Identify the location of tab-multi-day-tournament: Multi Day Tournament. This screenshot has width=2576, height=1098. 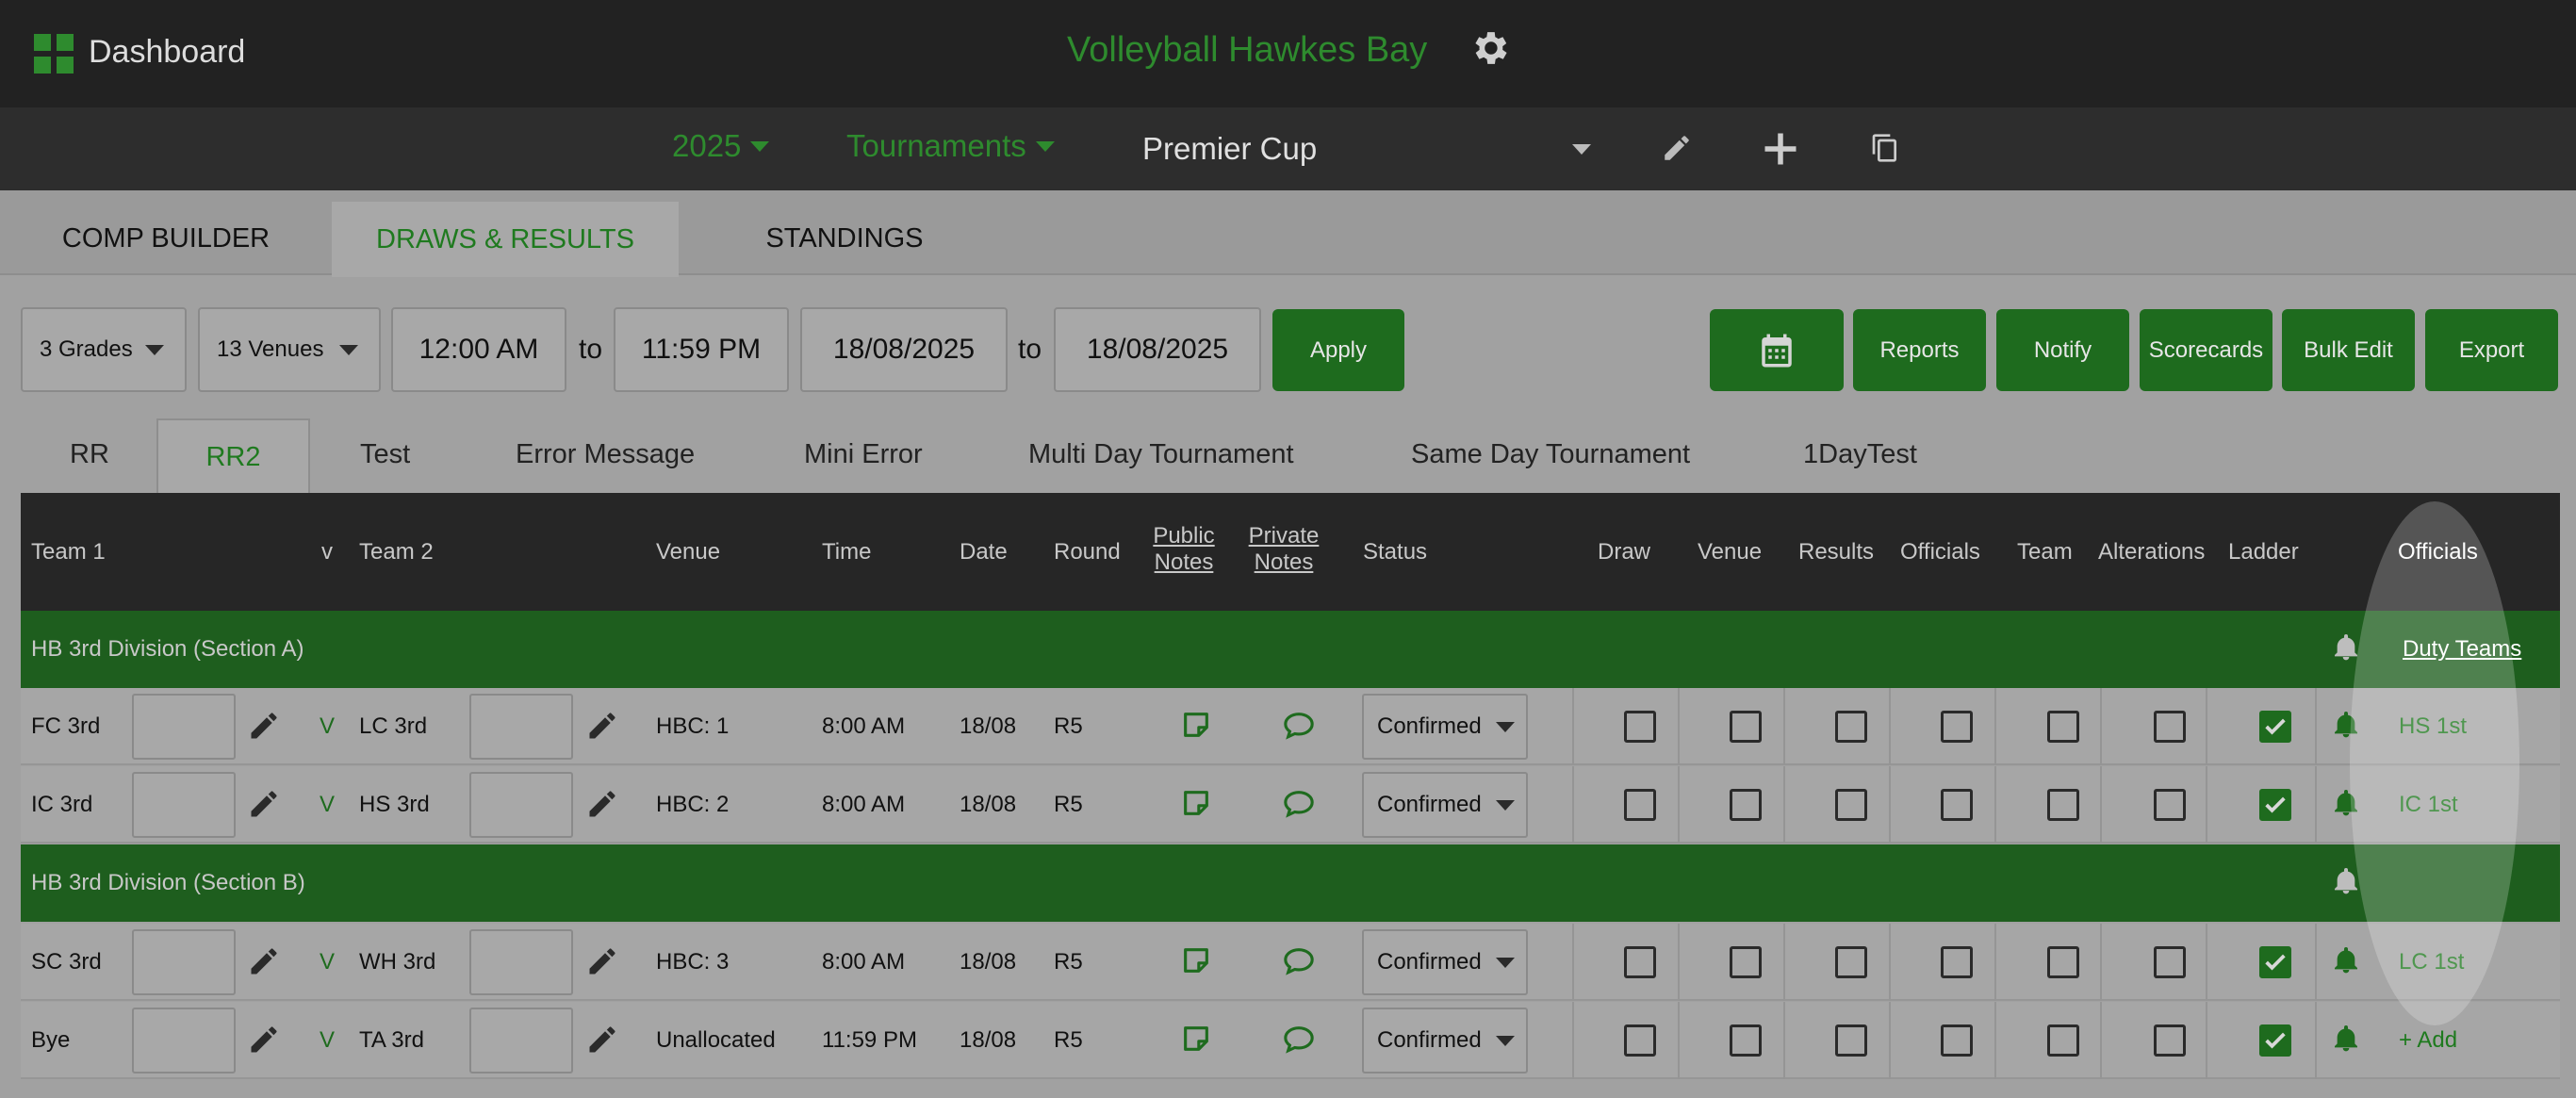
(1161, 454).